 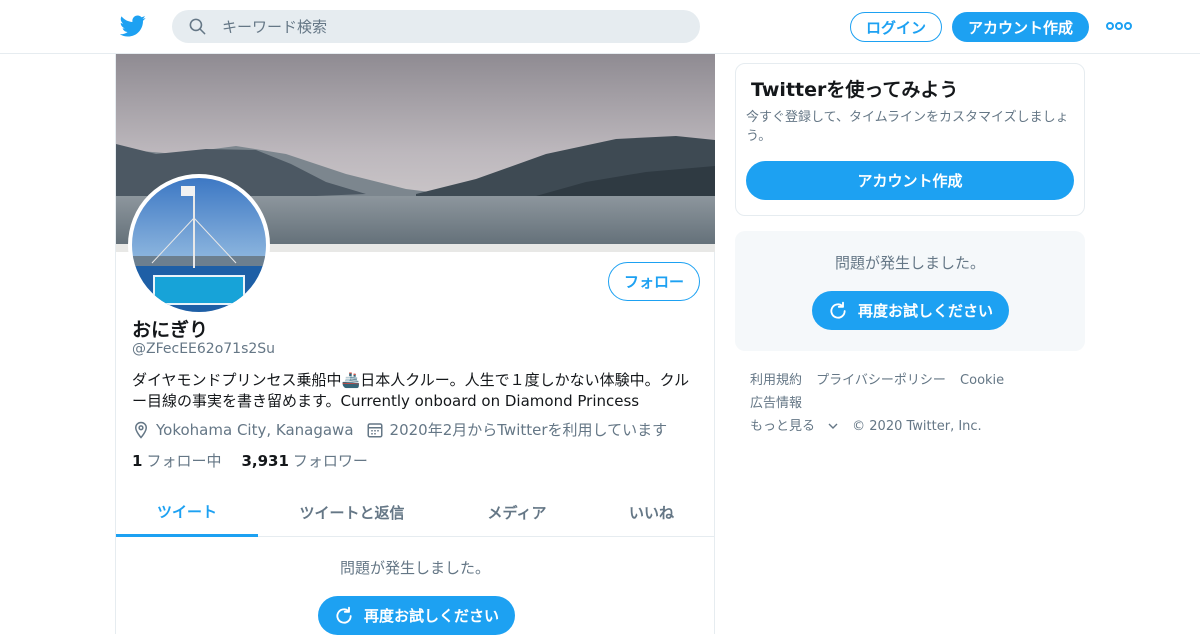 I want to click on twitter-bird-icon, so click(x=133, y=26).